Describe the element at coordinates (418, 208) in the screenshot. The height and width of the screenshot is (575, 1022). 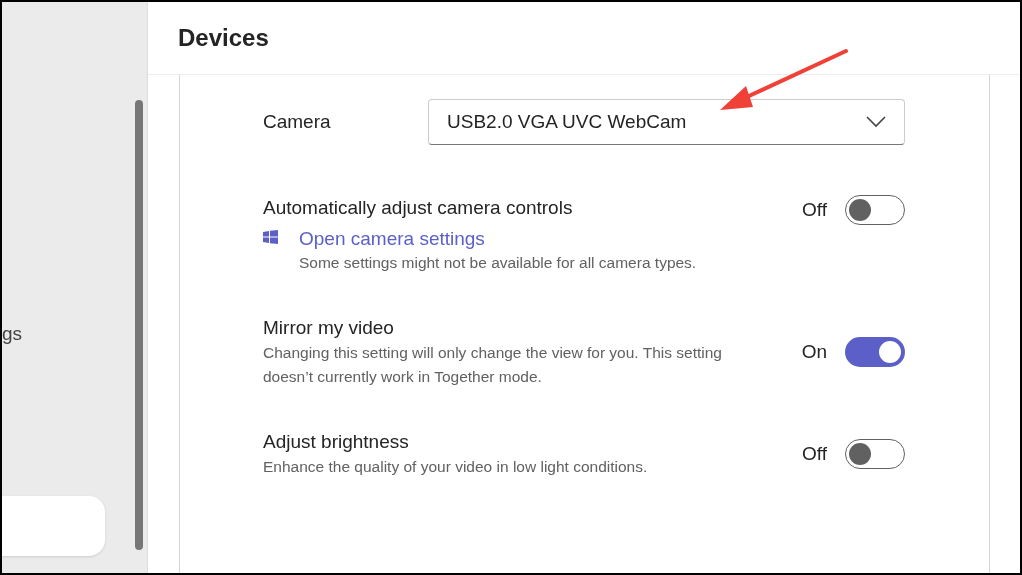
I see `setting-title: Automatically adjust camera controls` at that location.